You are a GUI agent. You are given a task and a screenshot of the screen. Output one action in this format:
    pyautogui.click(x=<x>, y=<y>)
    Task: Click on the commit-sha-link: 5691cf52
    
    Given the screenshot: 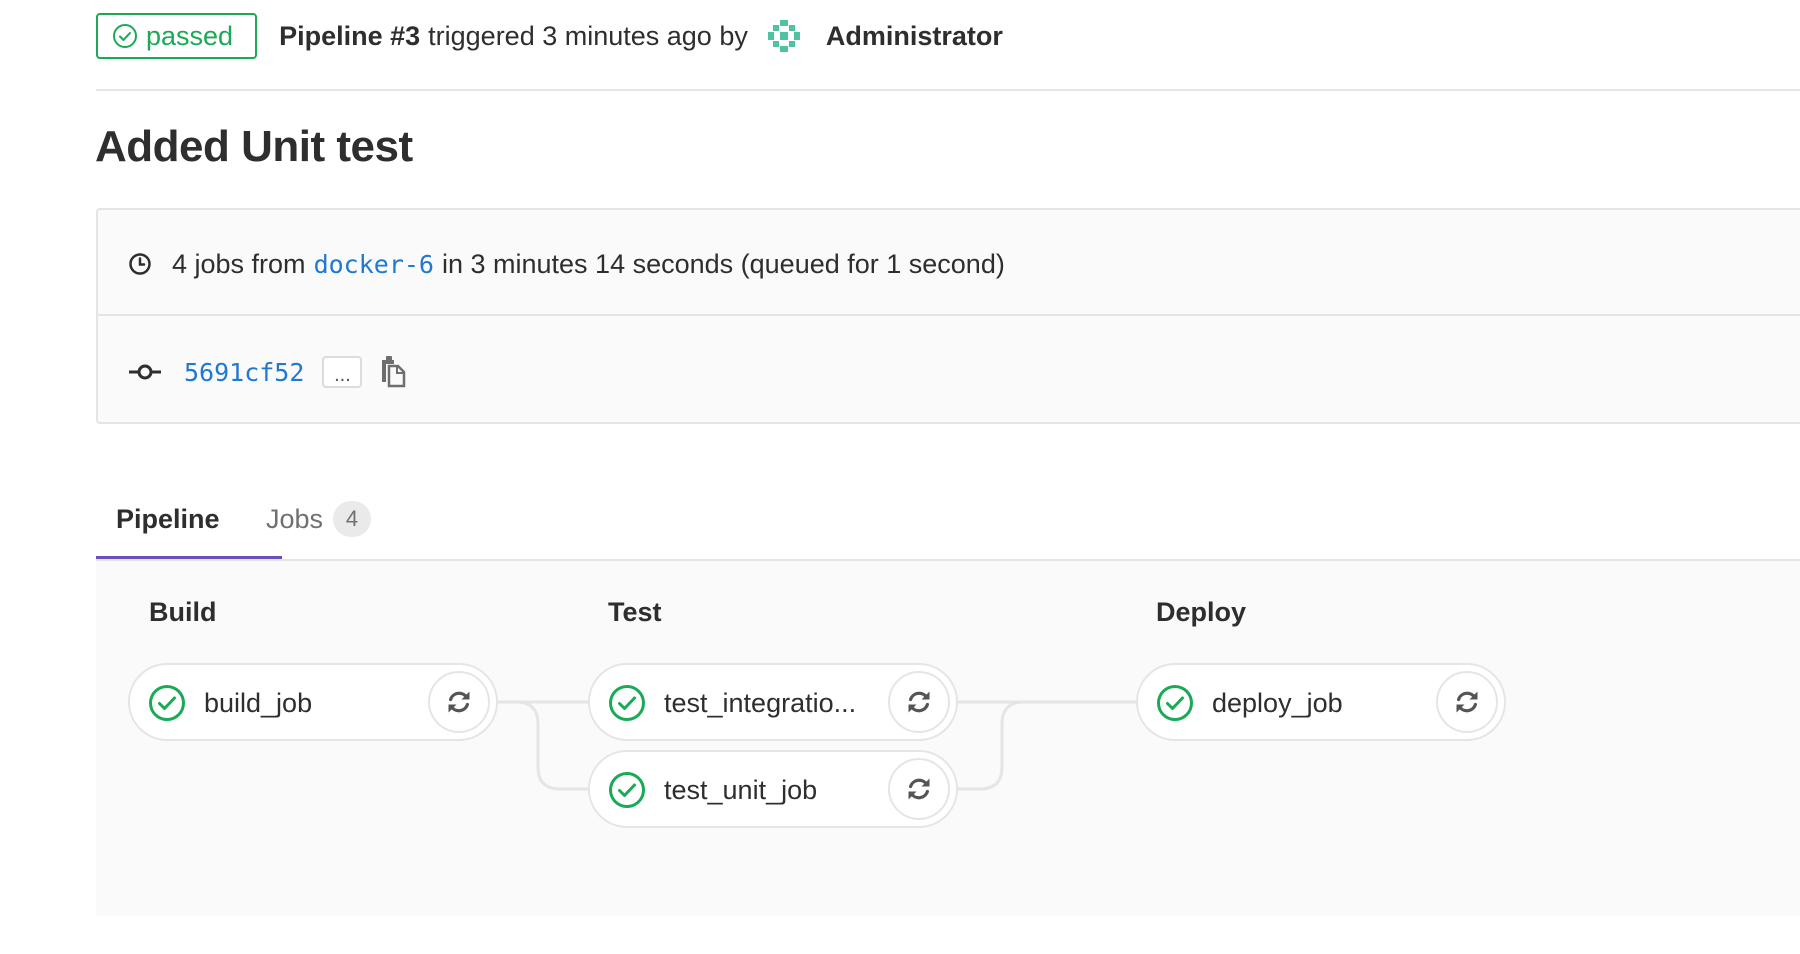 What is the action you would take?
    pyautogui.click(x=244, y=372)
    